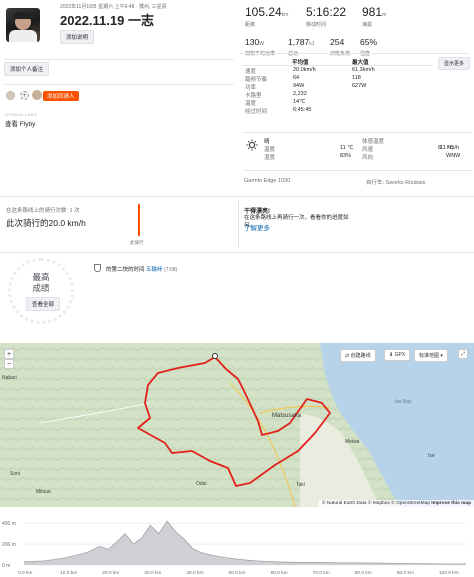  What do you see at coordinates (395, 182) in the screenshot?
I see `bike-name: 自行车: Sworks Roubaix` at bounding box center [395, 182].